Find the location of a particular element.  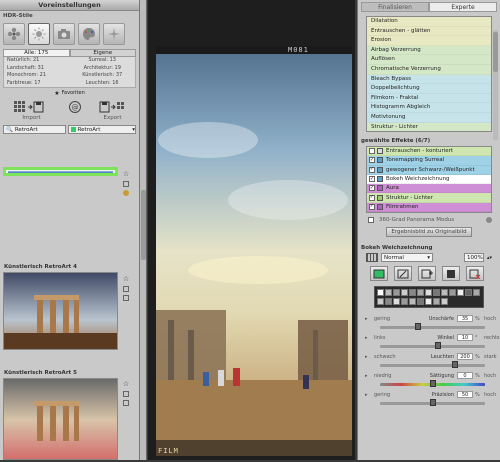

selected-effect-3: ✓ Bokeh Weichzeichnung is located at coordinates (429, 179).